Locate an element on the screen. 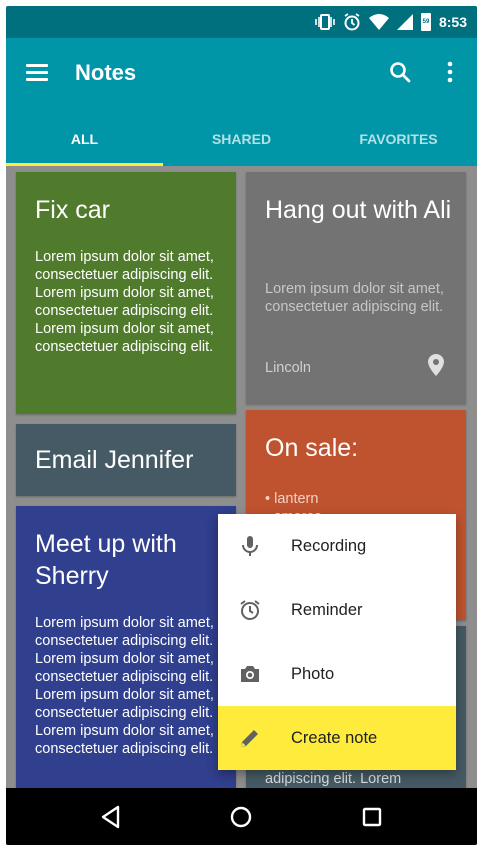 The image size is (483, 851). mic-icon is located at coordinates (250, 546).